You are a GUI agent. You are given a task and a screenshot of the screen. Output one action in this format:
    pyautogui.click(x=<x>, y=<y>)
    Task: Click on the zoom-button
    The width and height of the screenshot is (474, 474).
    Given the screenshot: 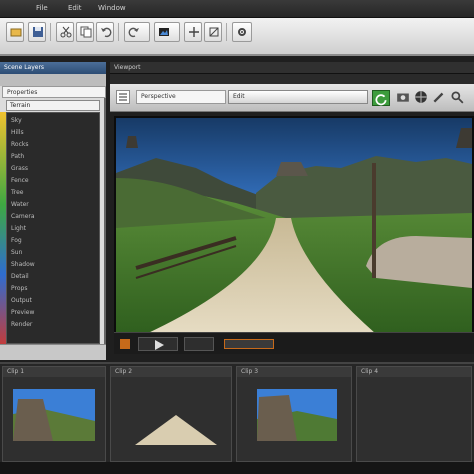 What is the action you would take?
    pyautogui.click(x=457, y=97)
    